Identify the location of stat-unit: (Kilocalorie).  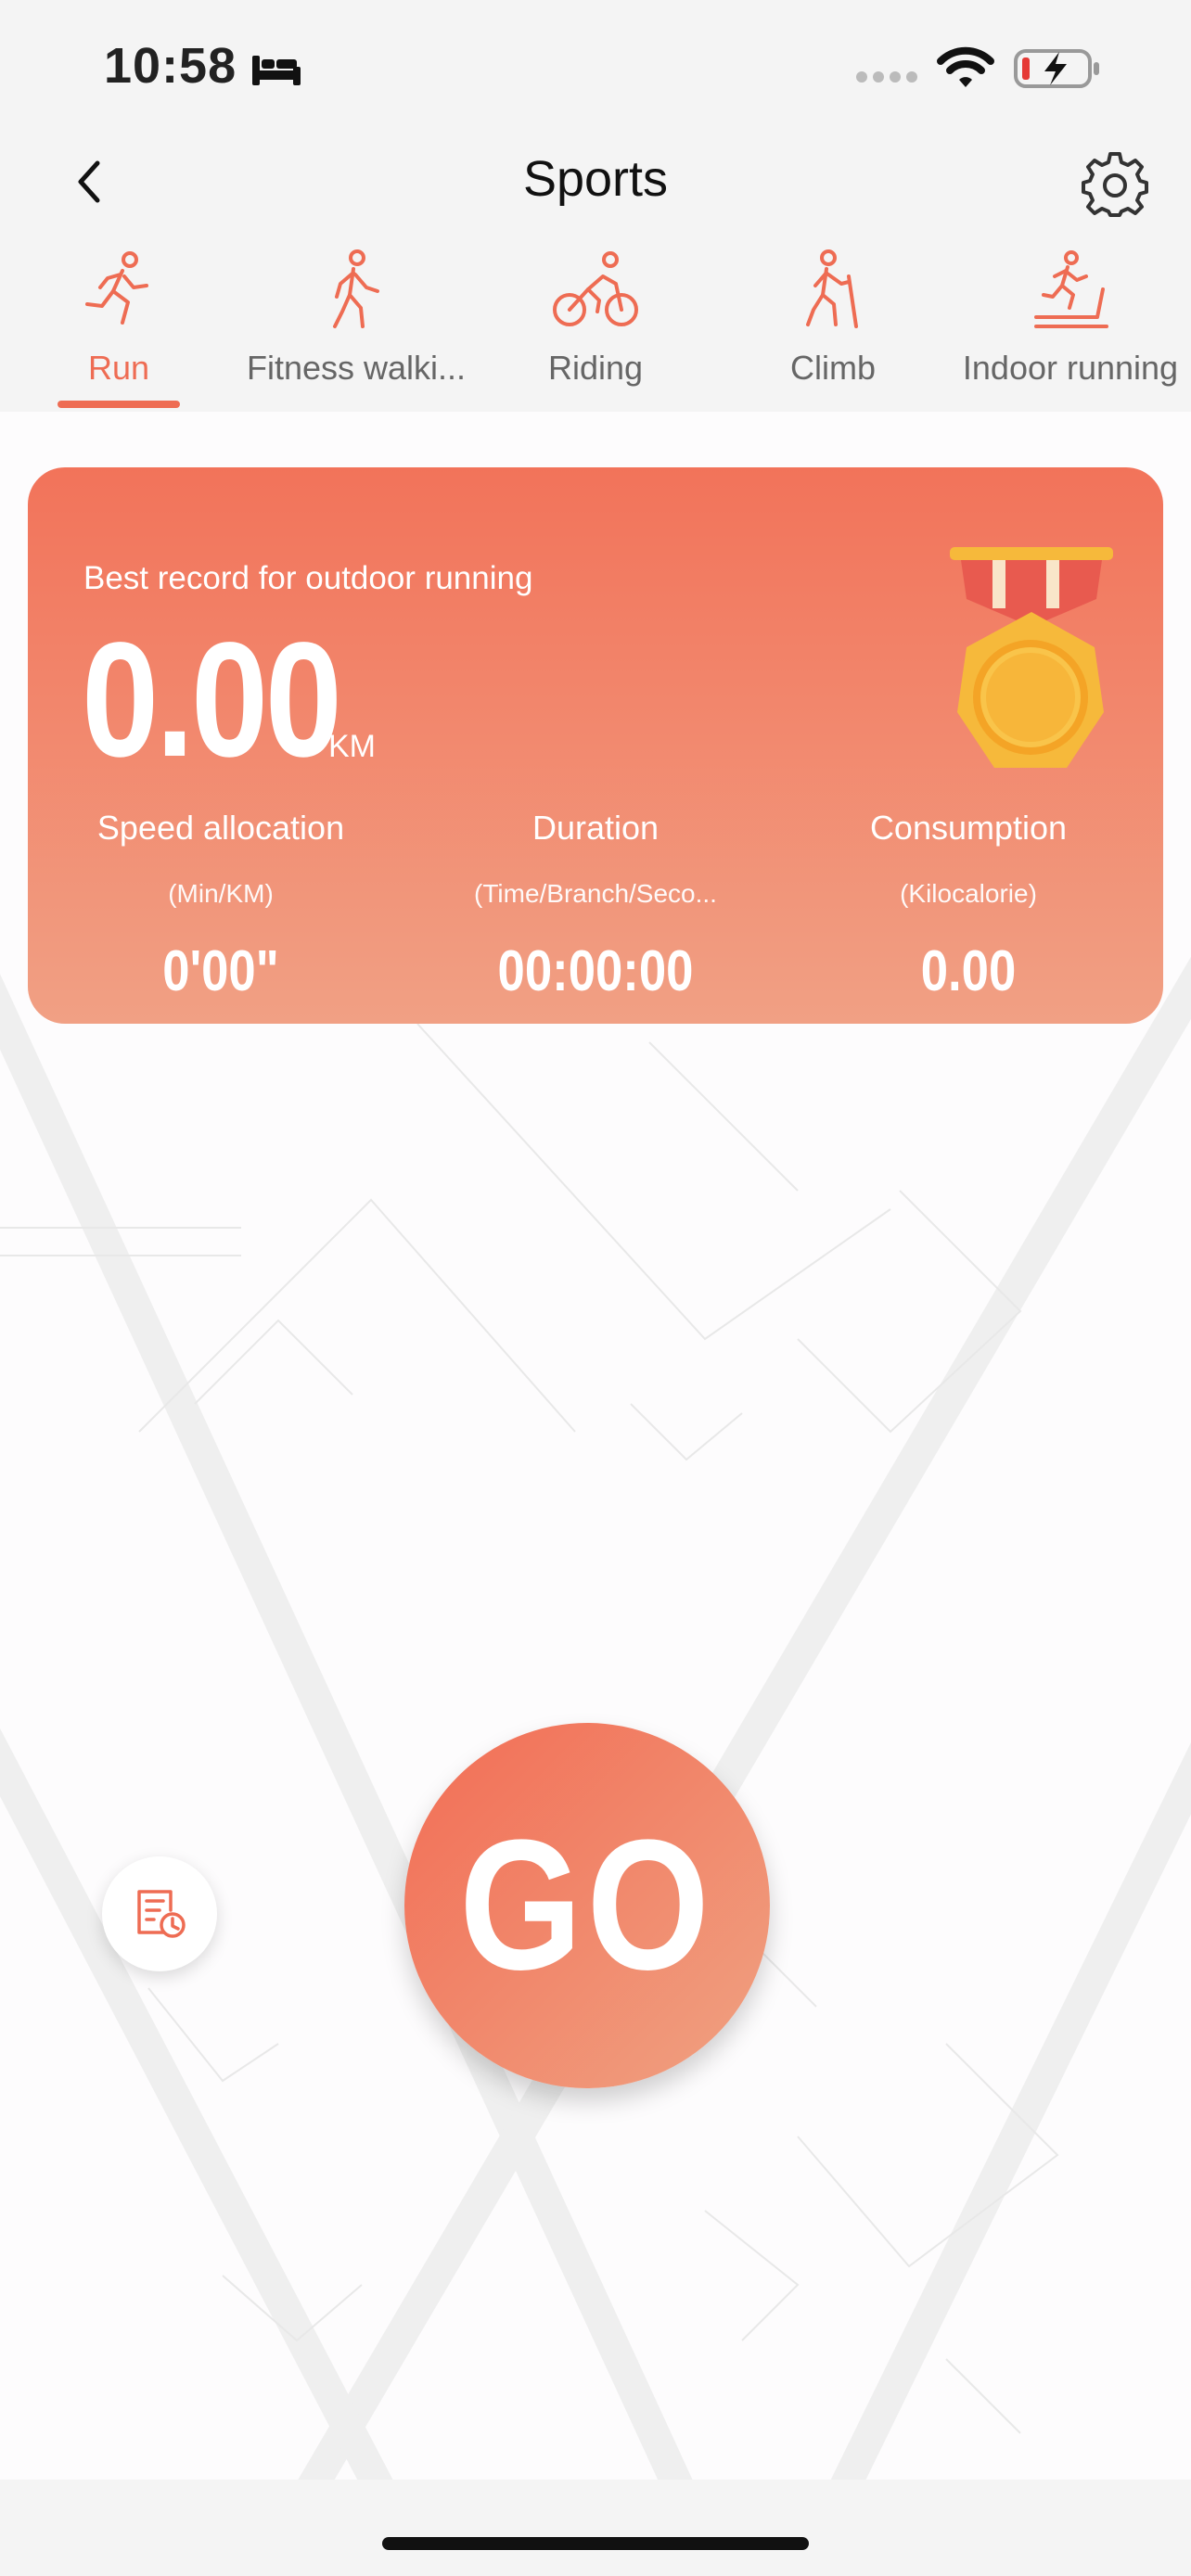
(969, 893).